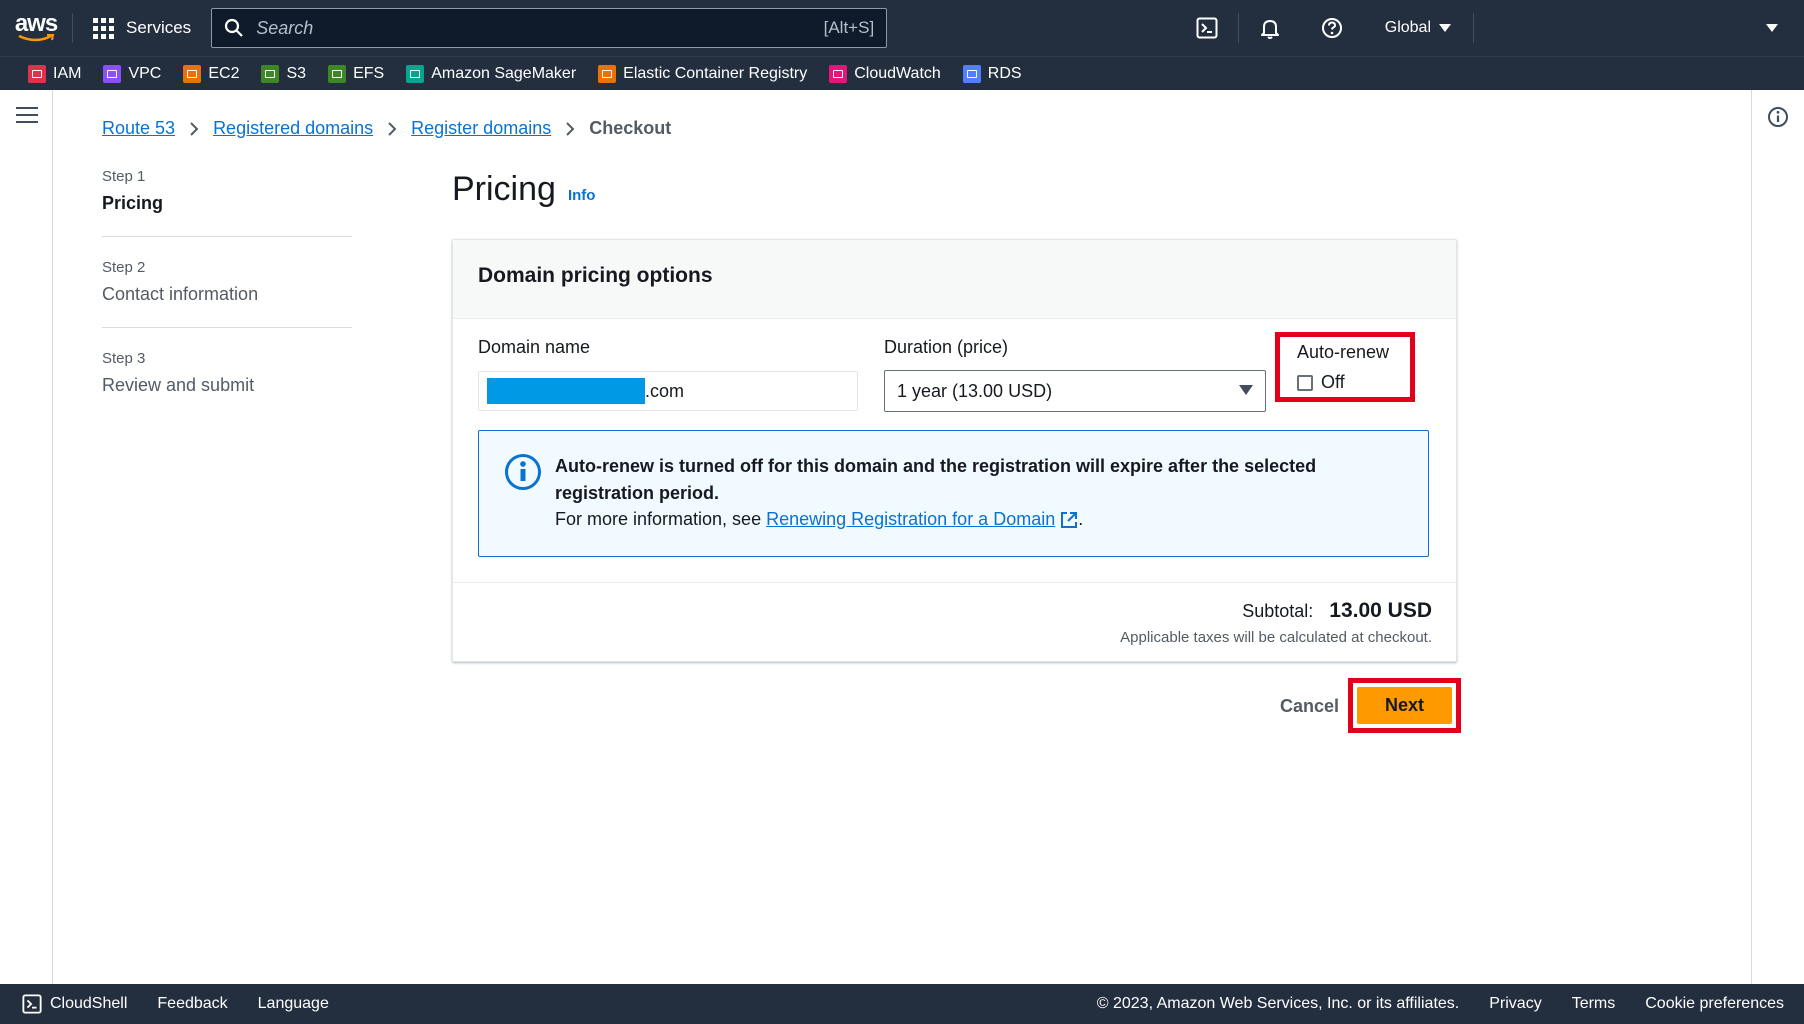  I want to click on duration-selected-value: 1 year (13.00 USD), so click(975, 390).